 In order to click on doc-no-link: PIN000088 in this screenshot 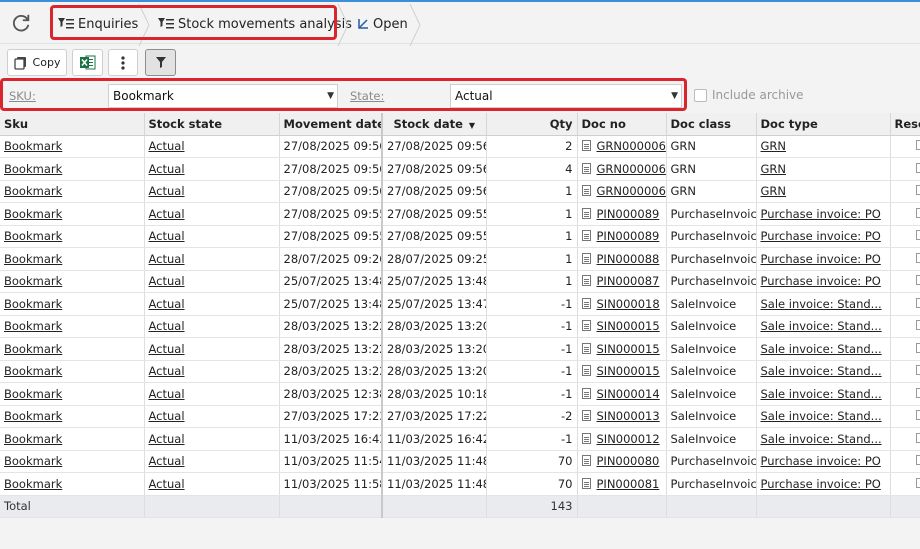, I will do `click(628, 259)`.